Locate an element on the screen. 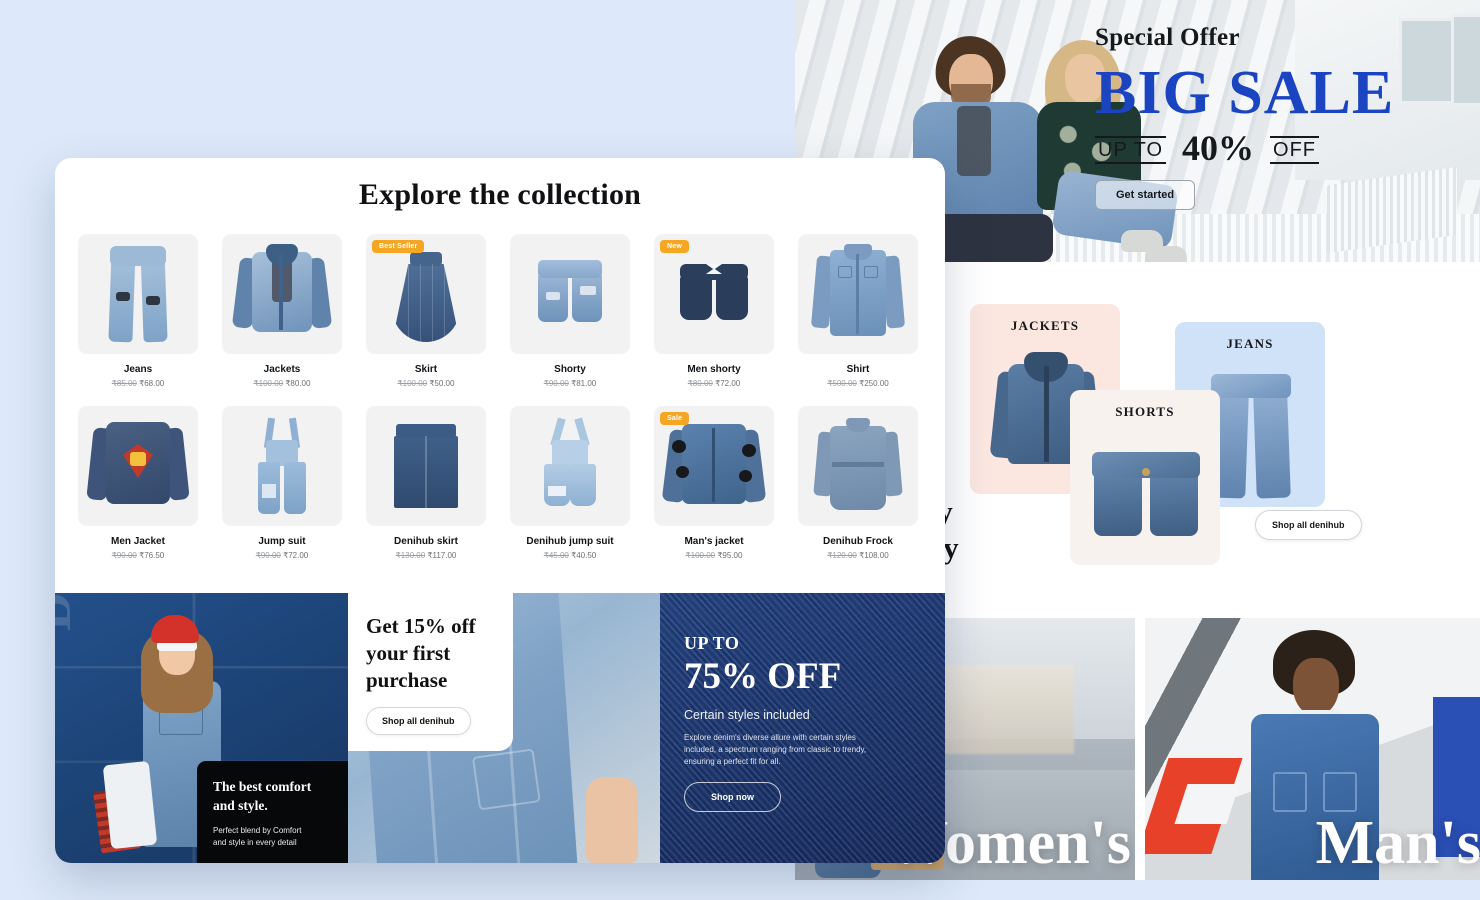 Image resolution: width=1480 pixels, height=900 pixels. shop-now-button: Shop now is located at coordinates (732, 797).